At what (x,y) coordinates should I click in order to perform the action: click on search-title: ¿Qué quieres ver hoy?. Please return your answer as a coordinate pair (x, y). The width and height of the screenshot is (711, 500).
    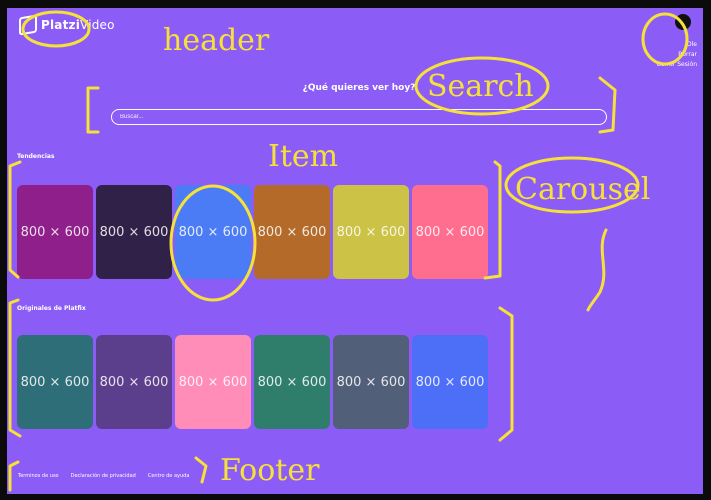
    Looking at the image, I should click on (359, 88).